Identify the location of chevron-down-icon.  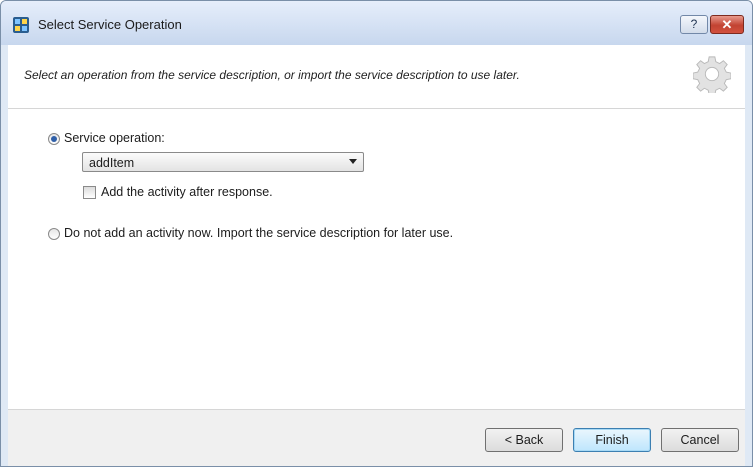
(353, 161).